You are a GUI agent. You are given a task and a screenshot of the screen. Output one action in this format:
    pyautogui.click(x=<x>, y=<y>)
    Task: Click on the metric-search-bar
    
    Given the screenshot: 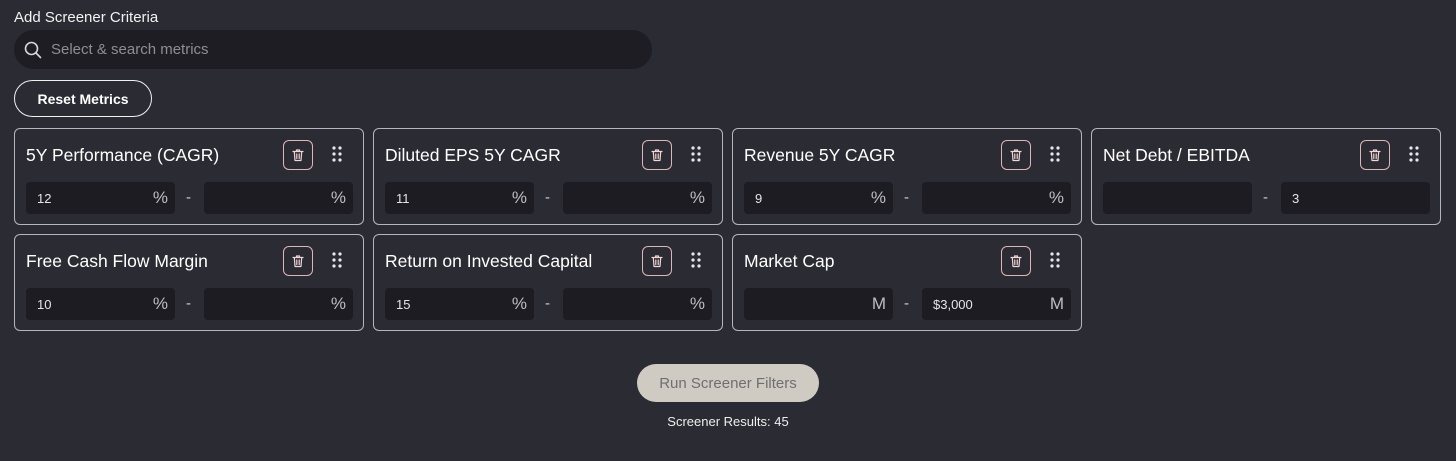 What is the action you would take?
    pyautogui.click(x=333, y=49)
    